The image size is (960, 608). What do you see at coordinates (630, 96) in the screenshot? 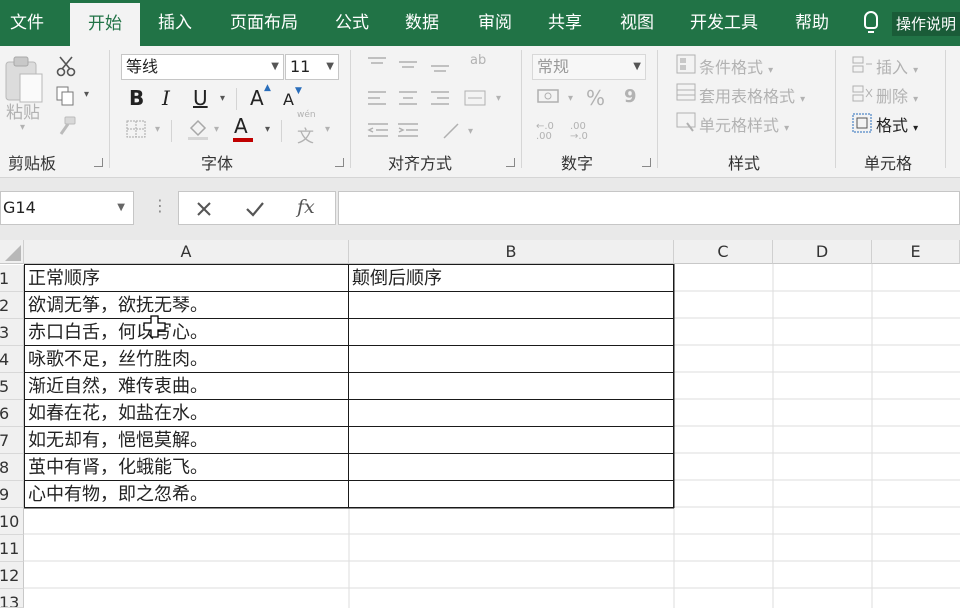
I see `comma-style-button: 9` at bounding box center [630, 96].